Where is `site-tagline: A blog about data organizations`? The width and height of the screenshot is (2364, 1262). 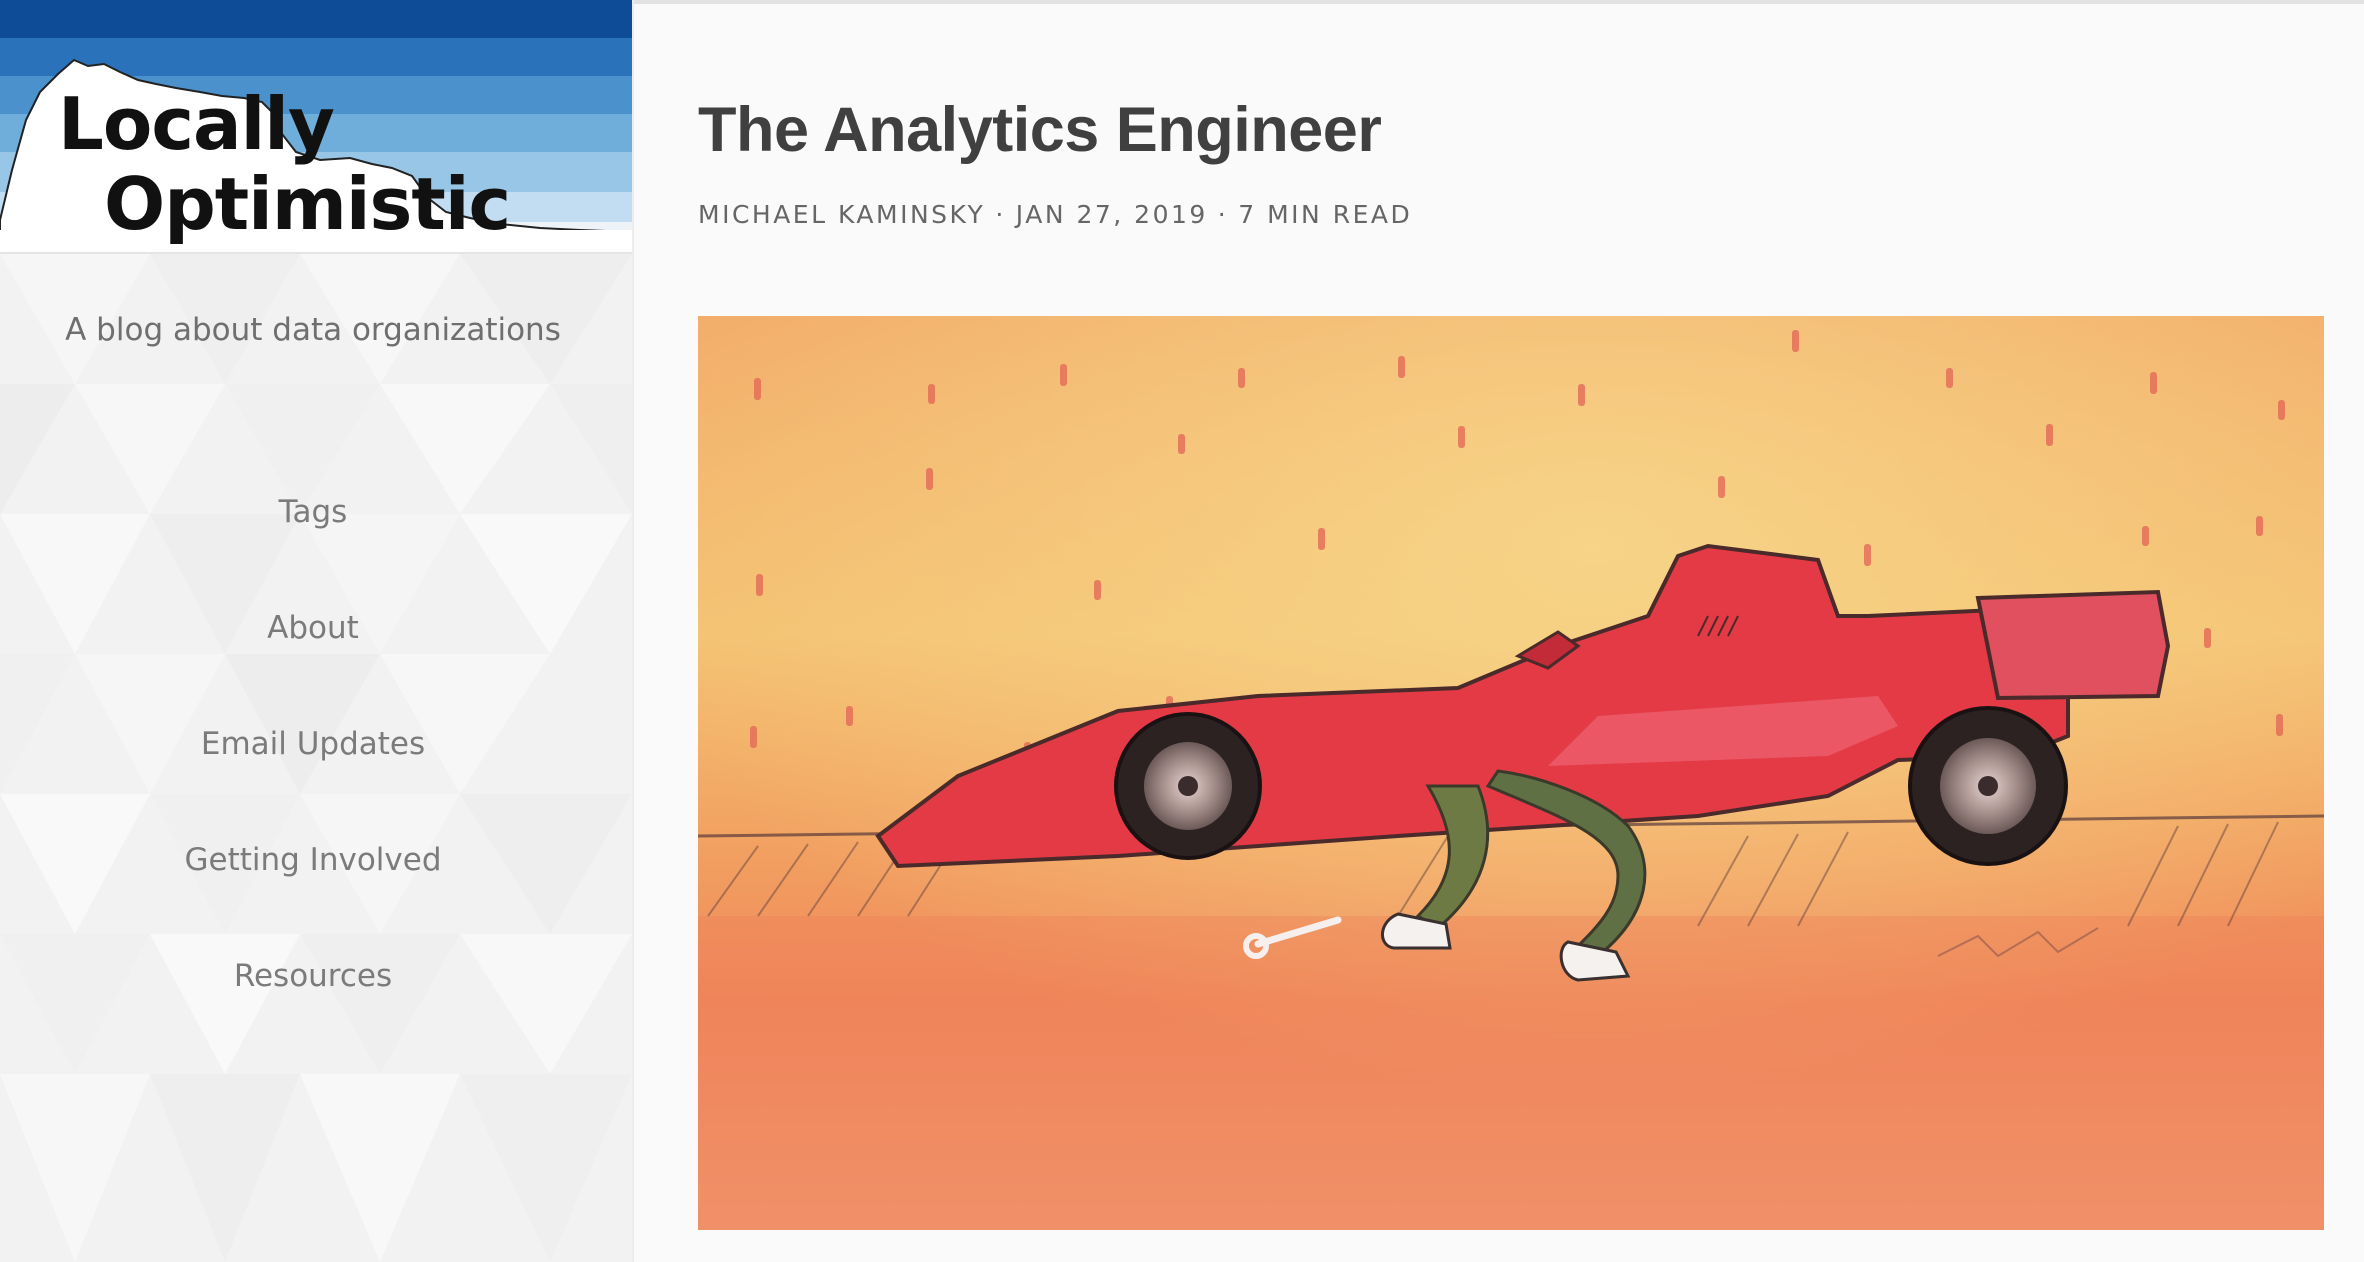
site-tagline: A blog about data organizations is located at coordinates (313, 330).